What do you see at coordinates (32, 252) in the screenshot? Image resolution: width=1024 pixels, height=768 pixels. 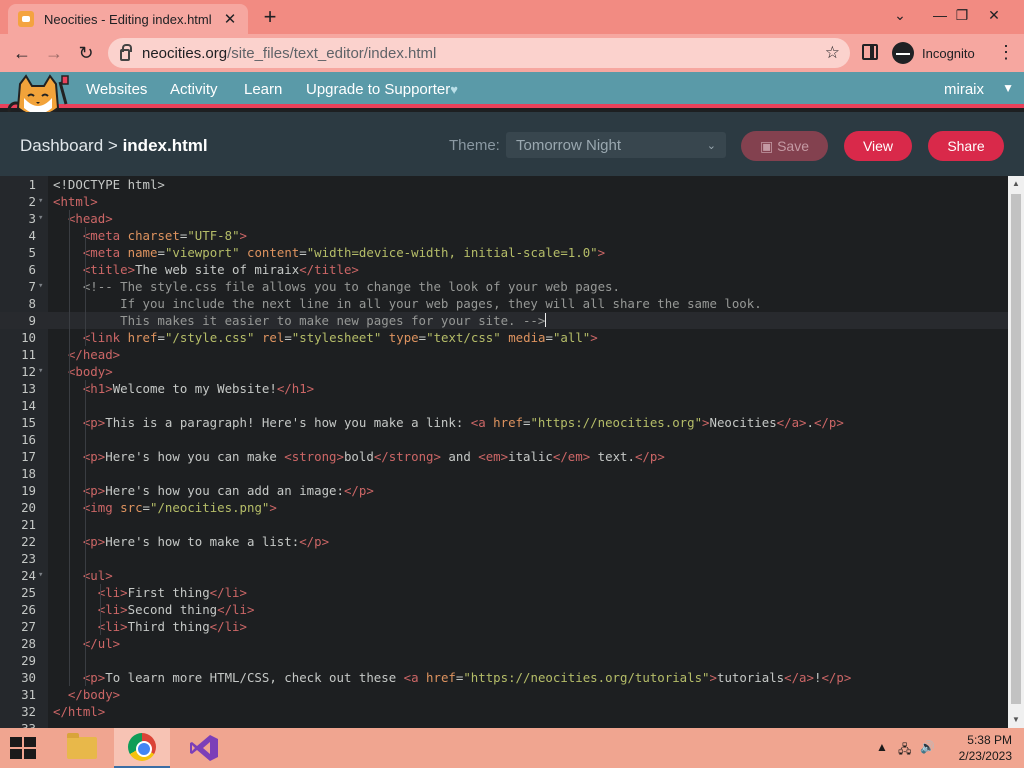 I see `line-number: 5` at bounding box center [32, 252].